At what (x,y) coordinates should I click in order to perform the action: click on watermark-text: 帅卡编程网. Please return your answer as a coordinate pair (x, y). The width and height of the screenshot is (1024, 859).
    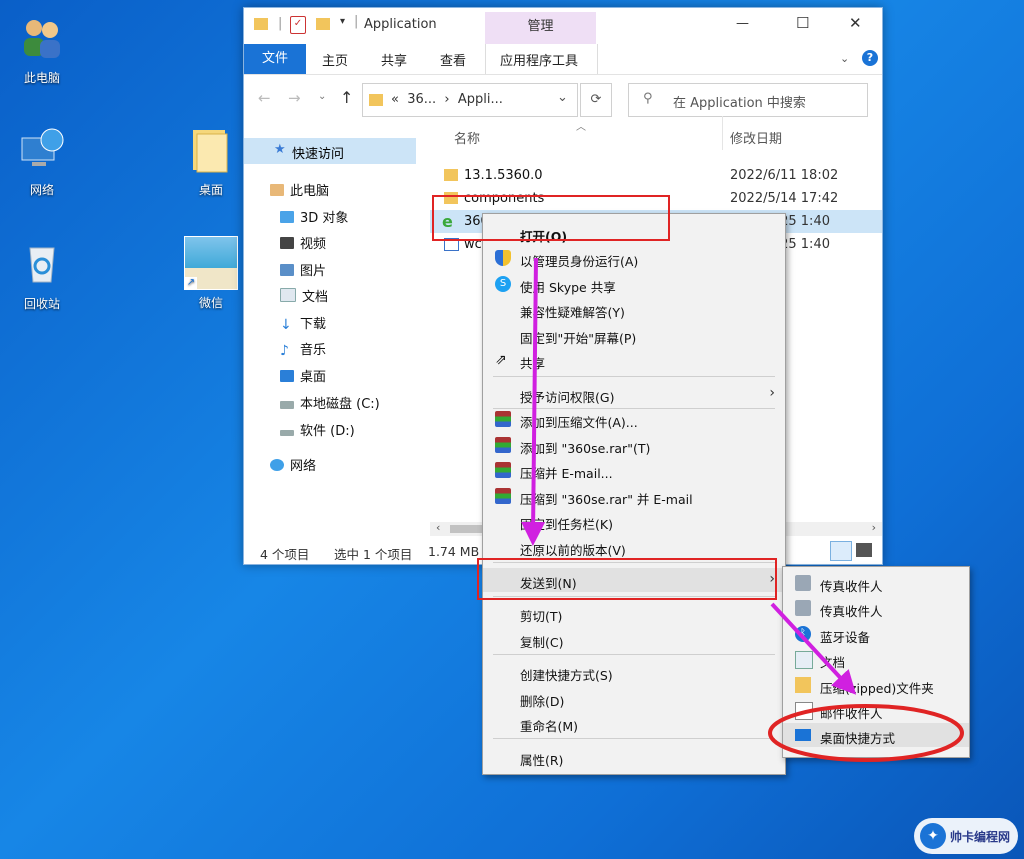
    Looking at the image, I should click on (980, 837).